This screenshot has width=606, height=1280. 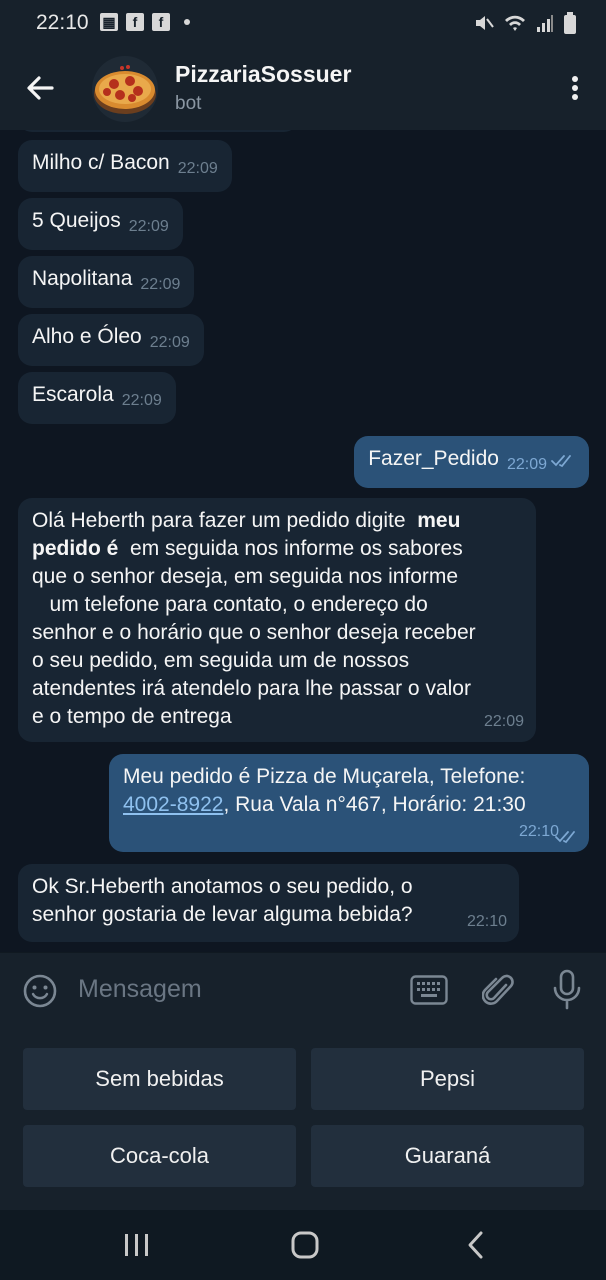 What do you see at coordinates (145, 22) in the screenshot?
I see `notification-icons: ▦ f f` at bounding box center [145, 22].